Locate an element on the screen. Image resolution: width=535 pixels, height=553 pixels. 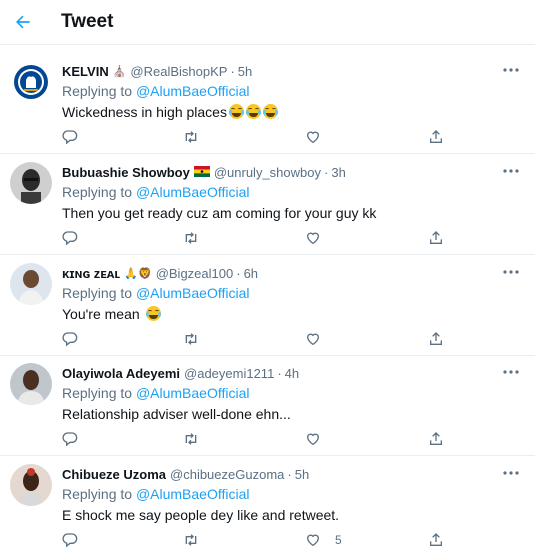
tweet-author: Chibueze Uzoma @chibuezeGuzoma · 5h is located at coordinates (185, 474).